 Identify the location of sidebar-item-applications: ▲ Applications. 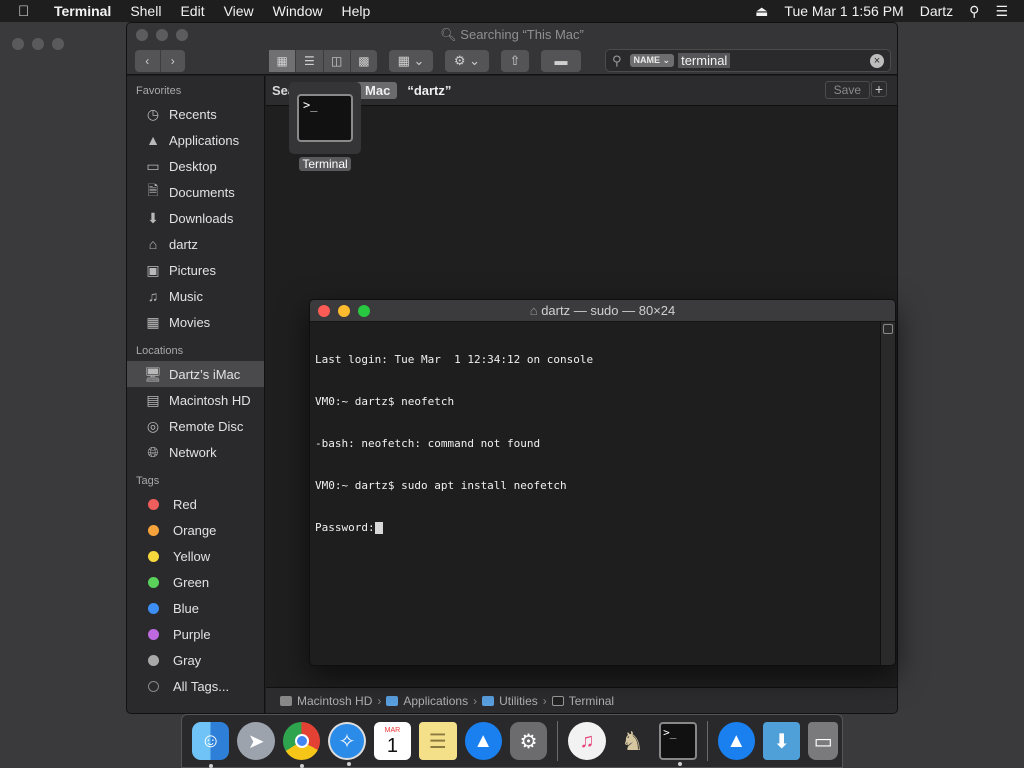
(195, 140).